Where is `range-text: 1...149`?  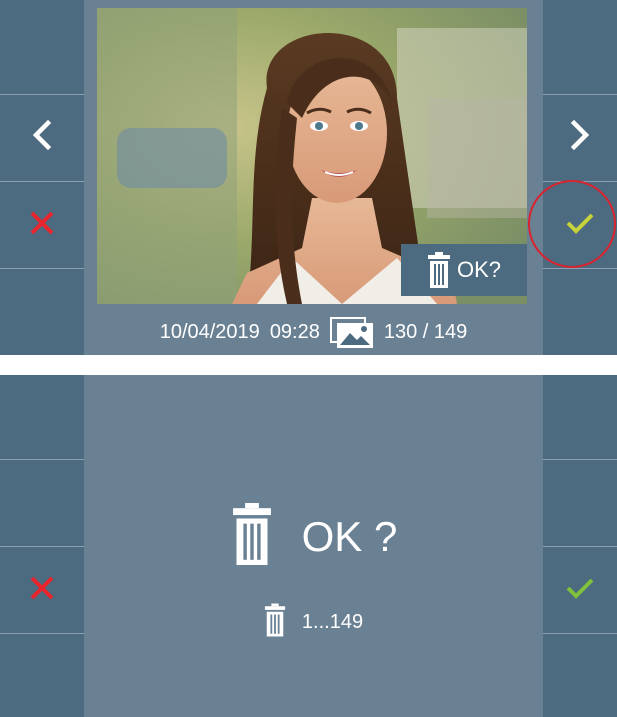
range-text: 1...149 is located at coordinates (332, 622).